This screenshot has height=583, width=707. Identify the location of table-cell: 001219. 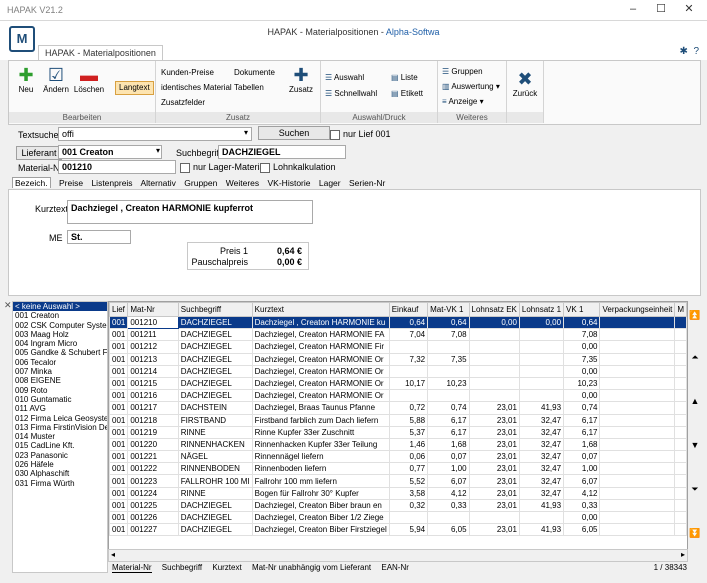
(153, 432).